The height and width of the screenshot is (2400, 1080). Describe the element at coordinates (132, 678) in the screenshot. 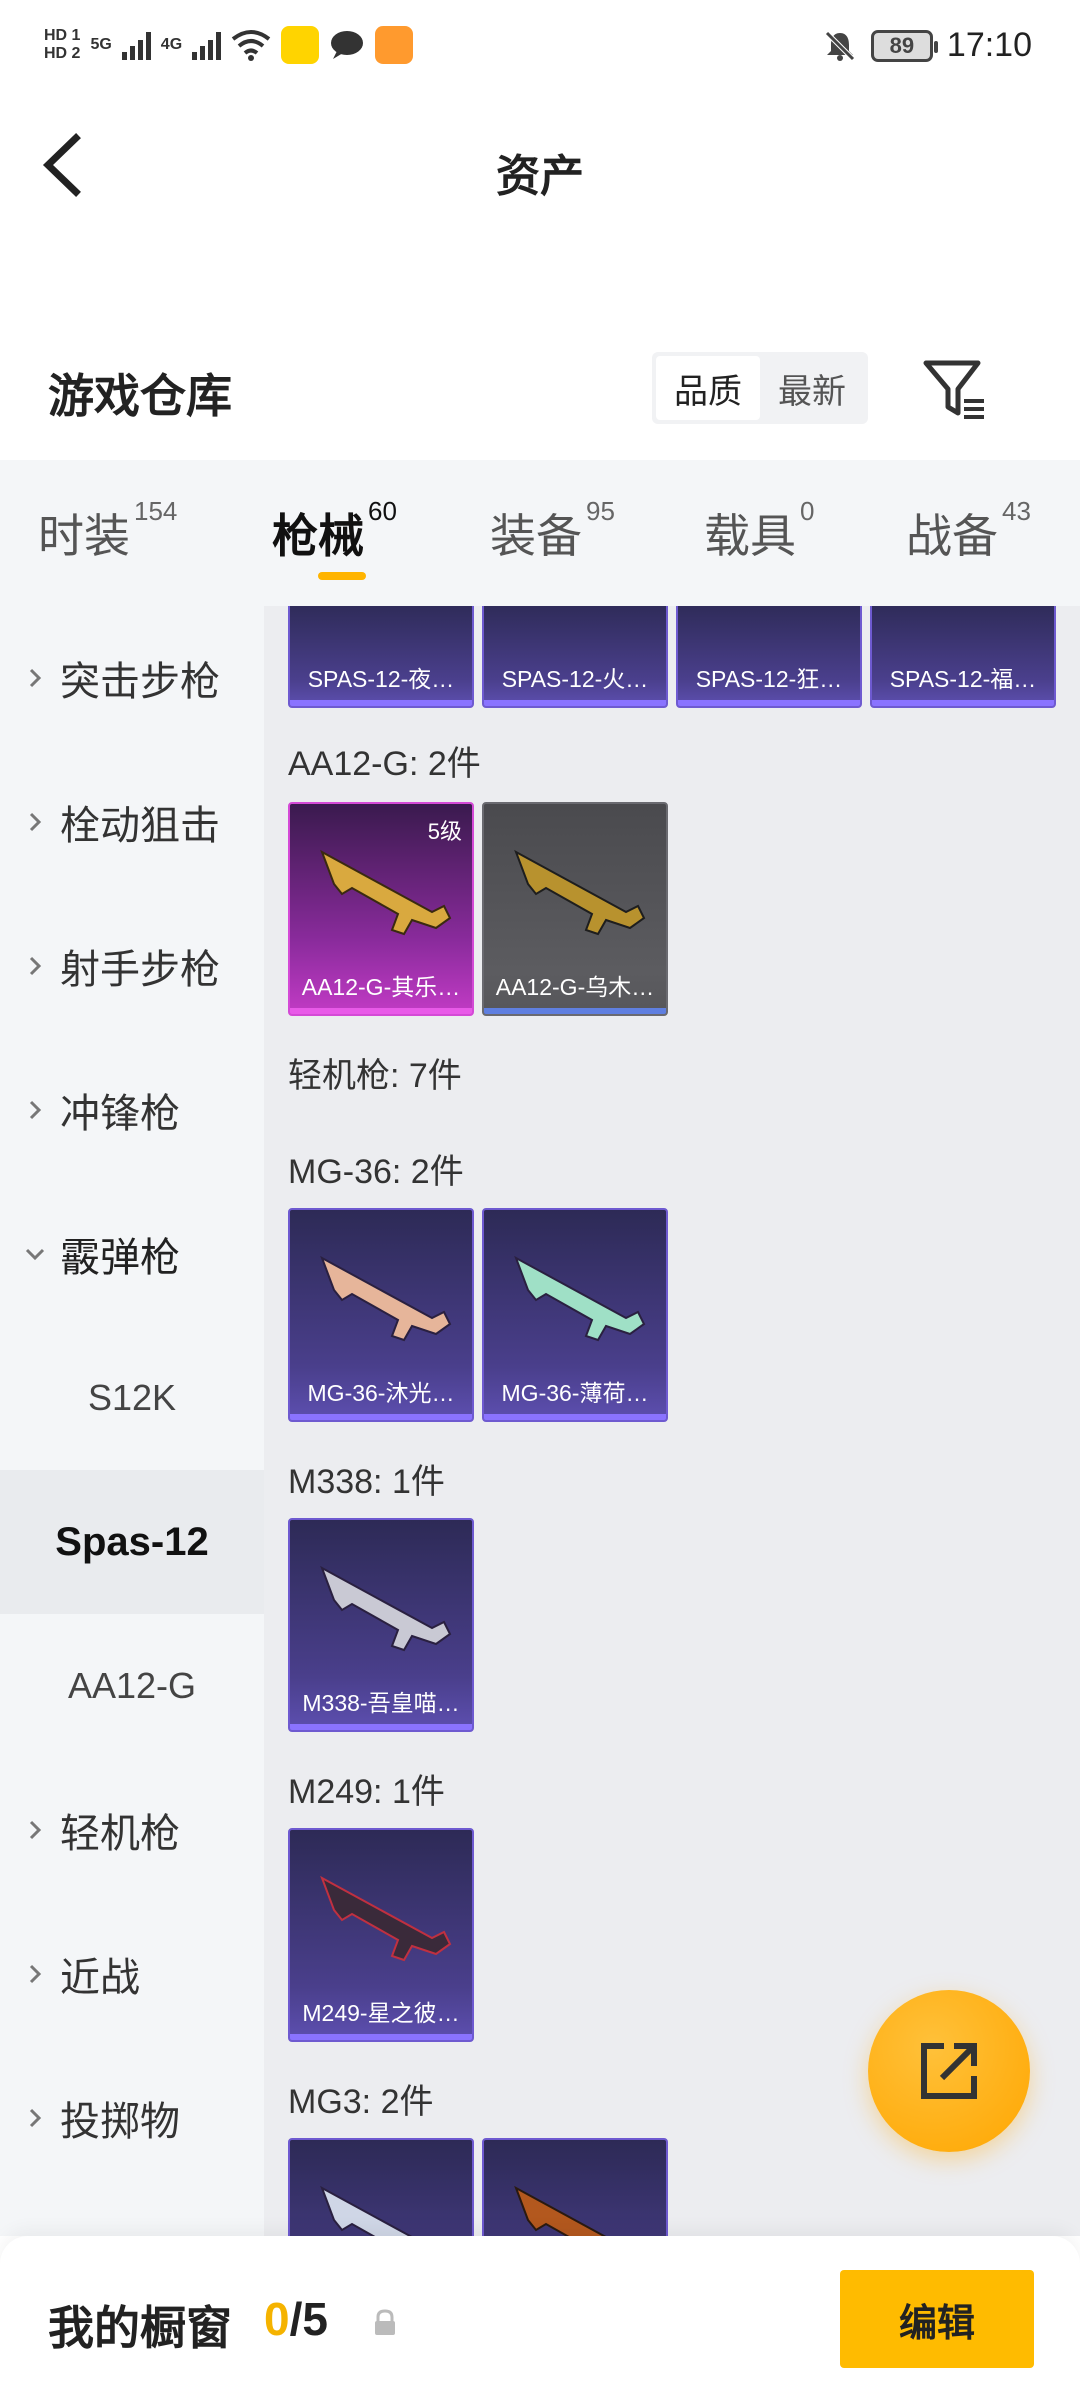

I see `sidebar-item-assault-rifle: 突击步枪` at that location.